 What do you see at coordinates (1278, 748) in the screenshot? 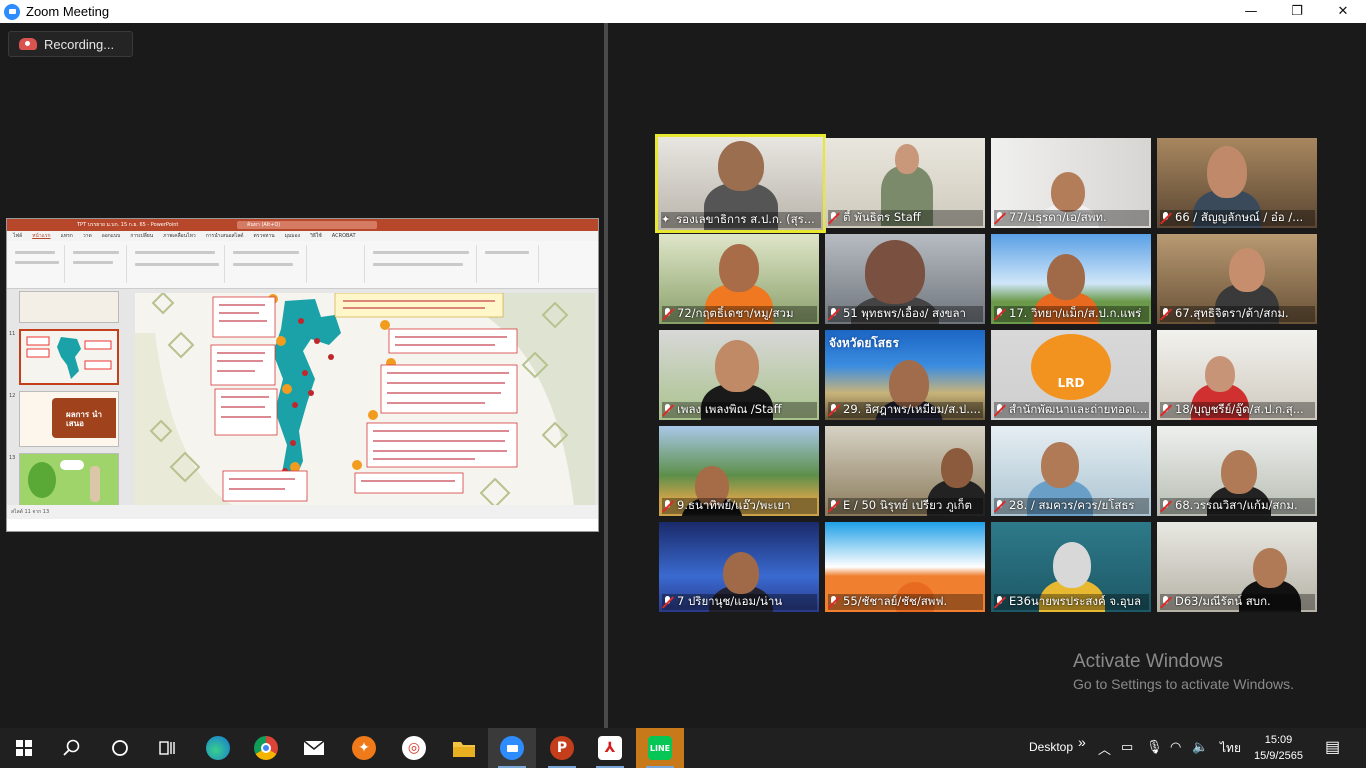
I see `clock: 15:09 15/9/2565` at bounding box center [1278, 748].